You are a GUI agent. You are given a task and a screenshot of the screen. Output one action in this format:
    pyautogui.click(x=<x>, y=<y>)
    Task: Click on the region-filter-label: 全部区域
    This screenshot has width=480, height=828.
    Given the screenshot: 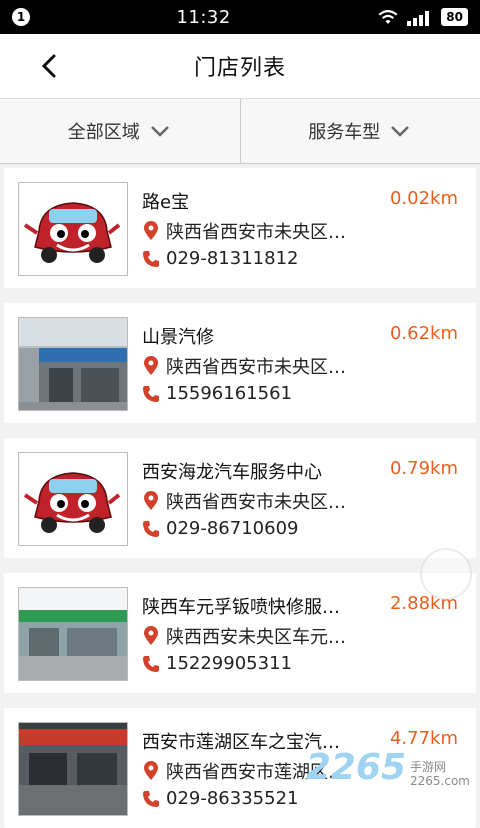 What is the action you would take?
    pyautogui.click(x=104, y=131)
    